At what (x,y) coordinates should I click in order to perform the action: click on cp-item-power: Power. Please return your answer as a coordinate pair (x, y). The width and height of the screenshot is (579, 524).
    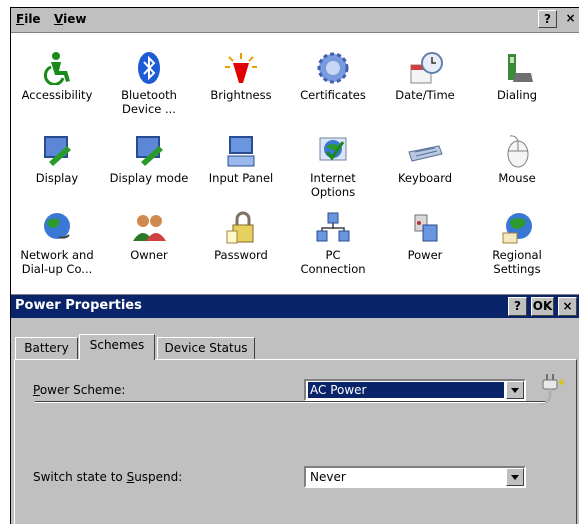
    Looking at the image, I should click on (425, 236).